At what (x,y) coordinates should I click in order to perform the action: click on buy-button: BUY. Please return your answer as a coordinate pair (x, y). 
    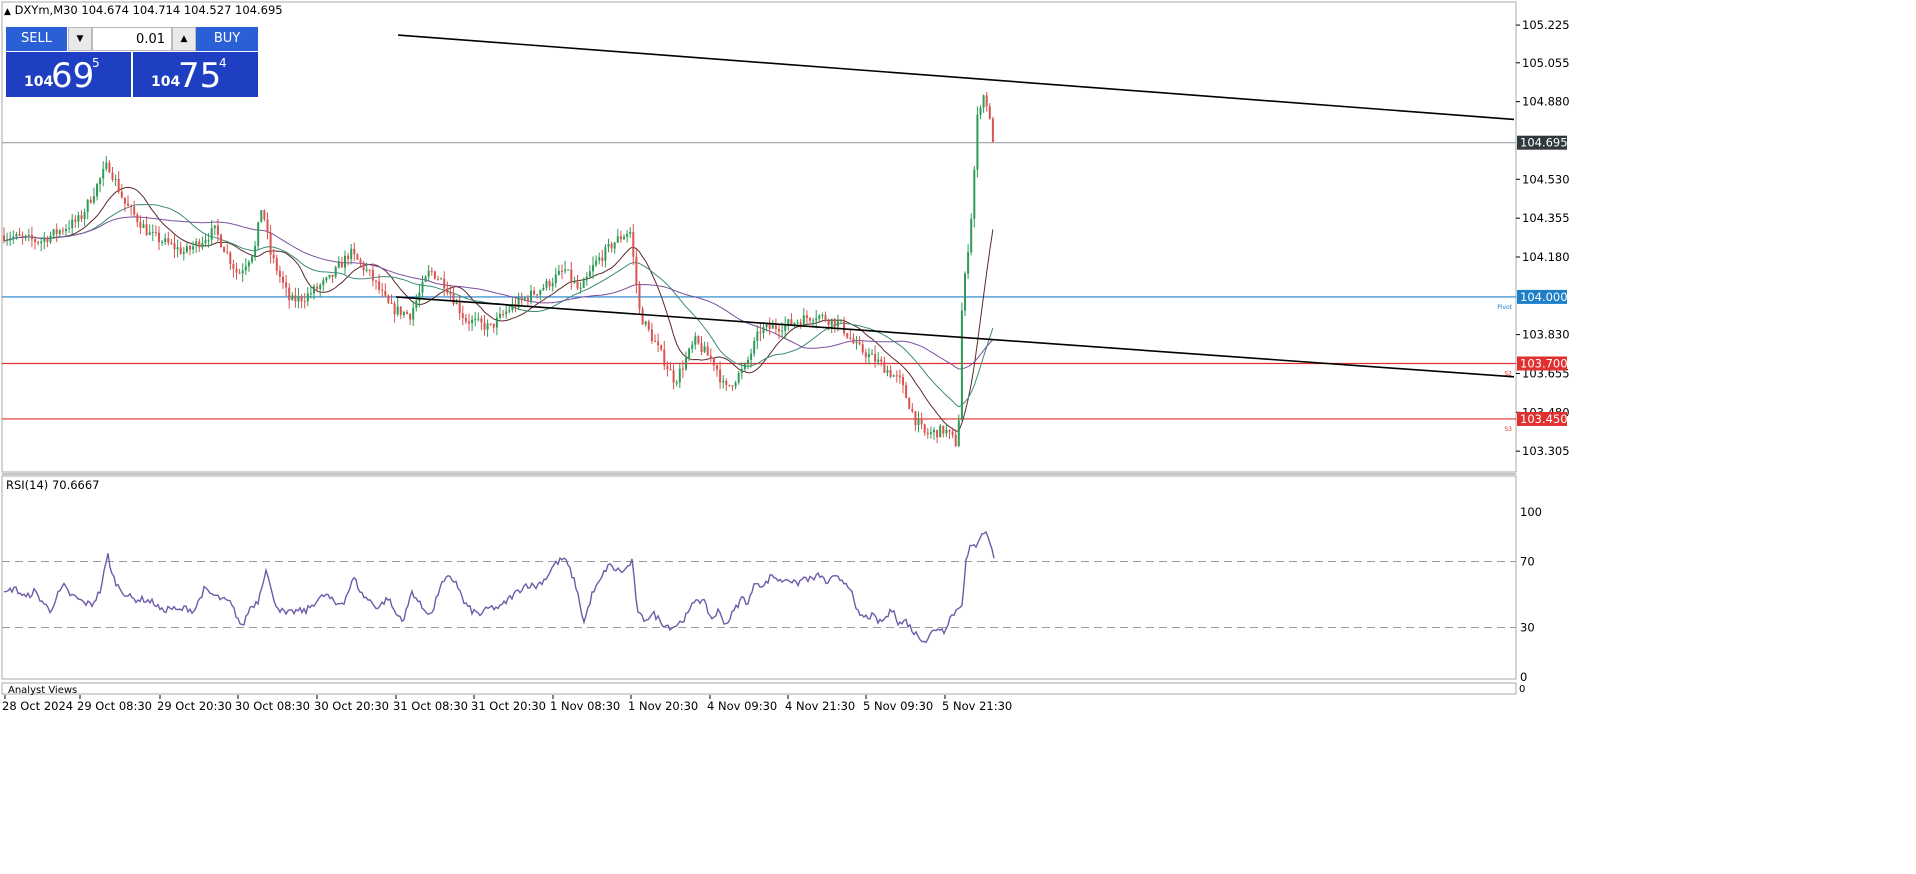
    Looking at the image, I should click on (227, 39).